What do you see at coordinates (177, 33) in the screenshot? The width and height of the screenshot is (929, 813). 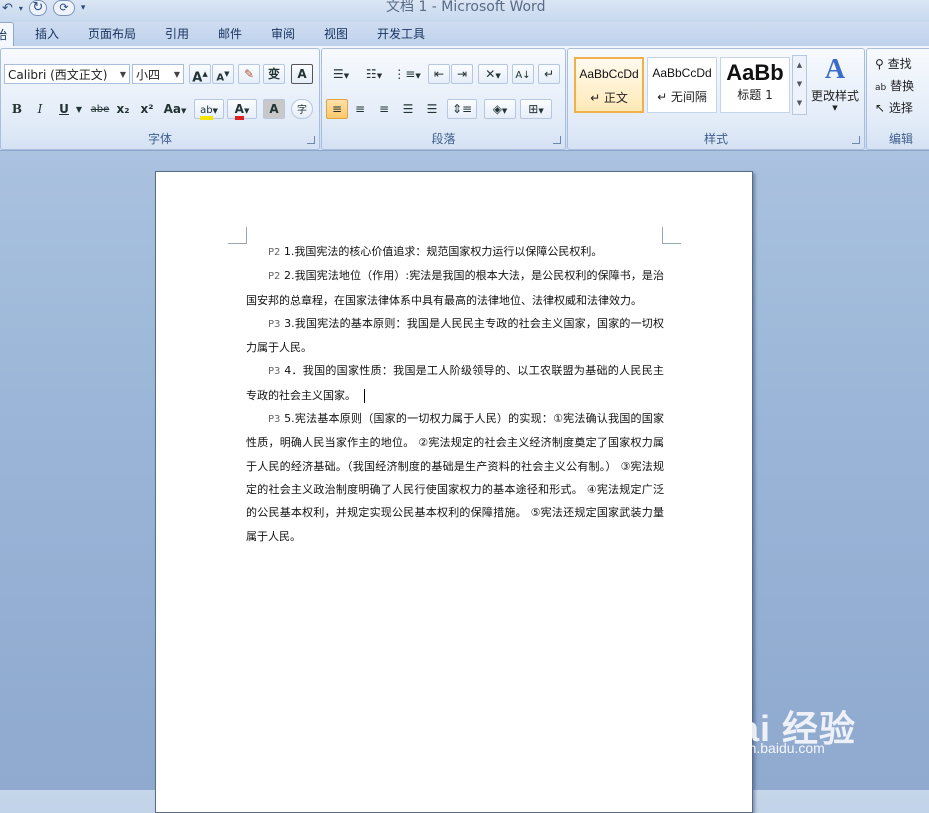 I see `tab-references: 引用` at bounding box center [177, 33].